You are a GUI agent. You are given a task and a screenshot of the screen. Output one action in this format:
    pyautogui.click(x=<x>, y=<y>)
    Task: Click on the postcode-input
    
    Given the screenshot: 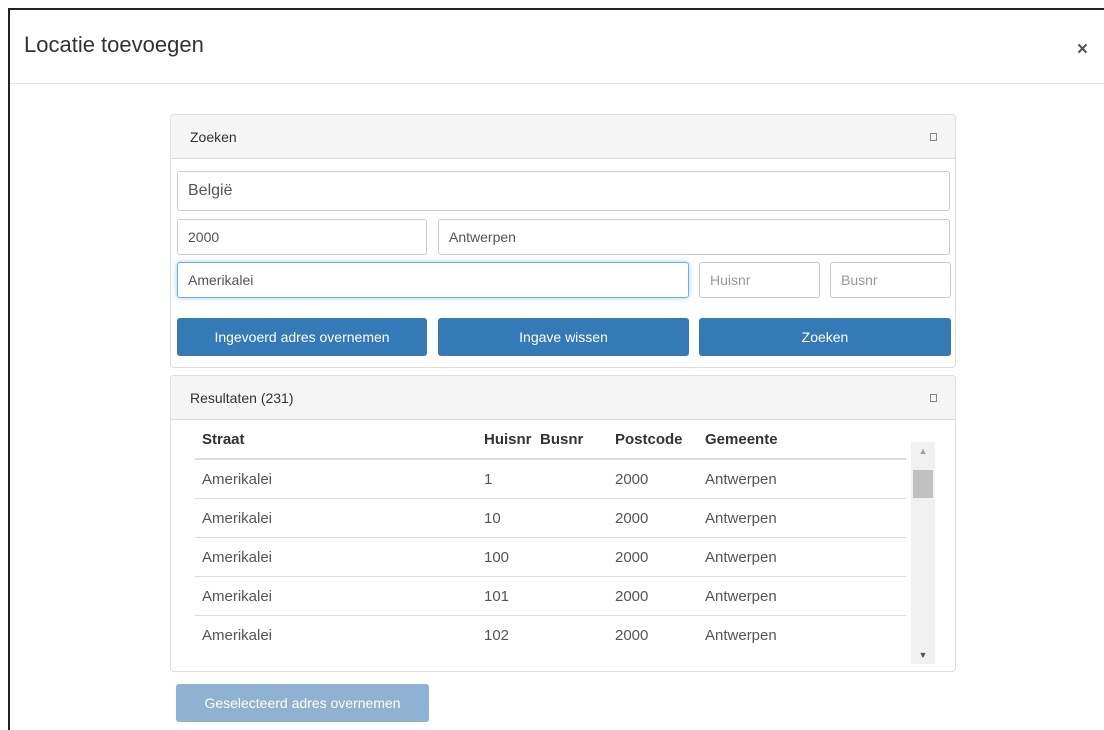 What is the action you would take?
    pyautogui.click(x=302, y=237)
    